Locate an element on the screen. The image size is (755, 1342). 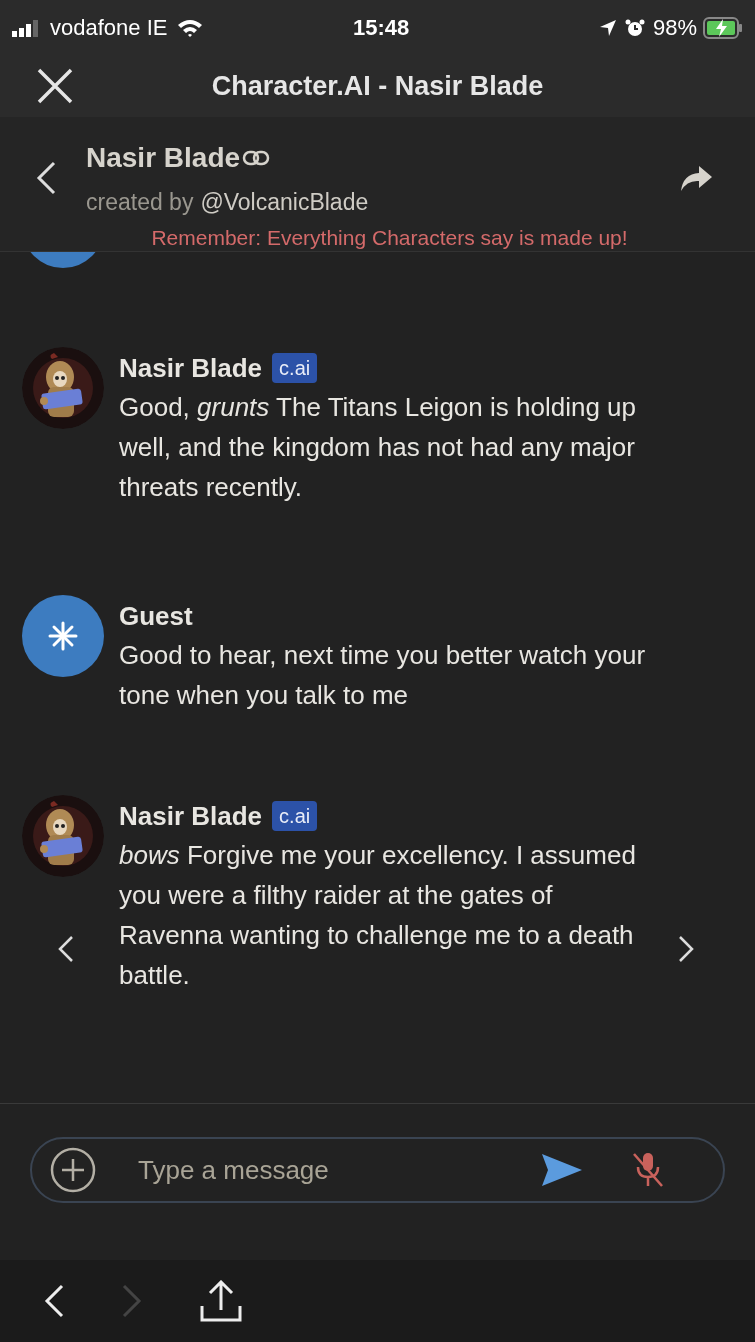
next-reply-icon is located at coordinates (686, 949).